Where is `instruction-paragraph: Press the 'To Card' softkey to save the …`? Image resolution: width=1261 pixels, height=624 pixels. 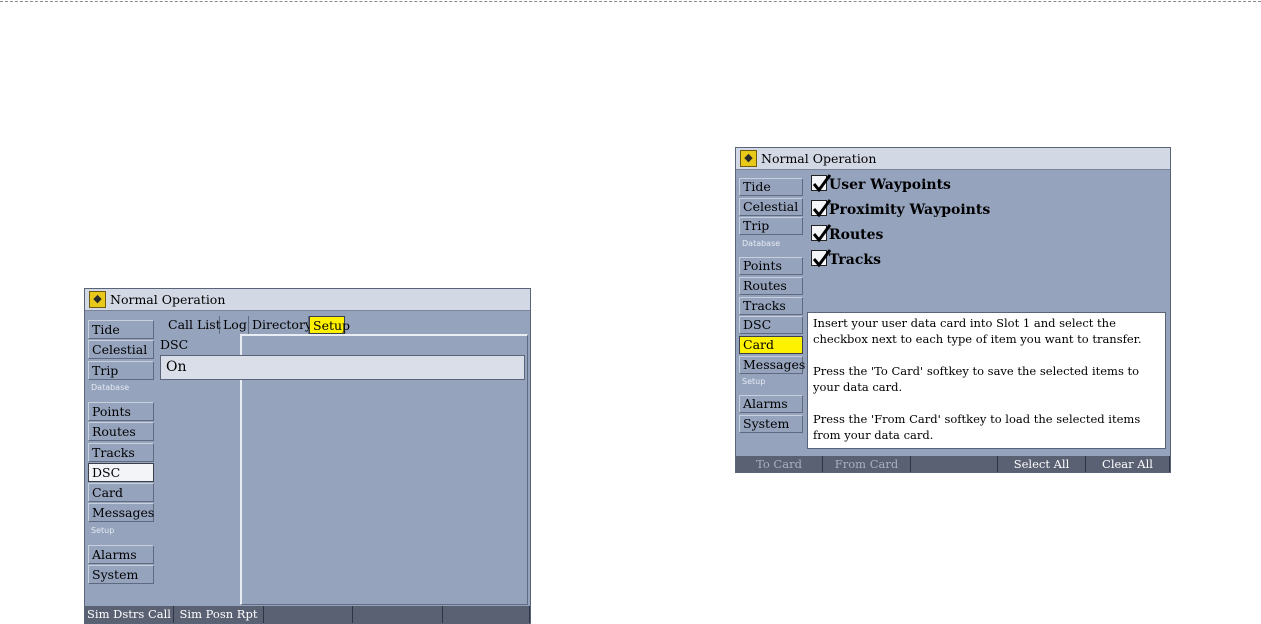
instruction-paragraph: Press the 'To Card' softkey to save the … is located at coordinates (976, 379).